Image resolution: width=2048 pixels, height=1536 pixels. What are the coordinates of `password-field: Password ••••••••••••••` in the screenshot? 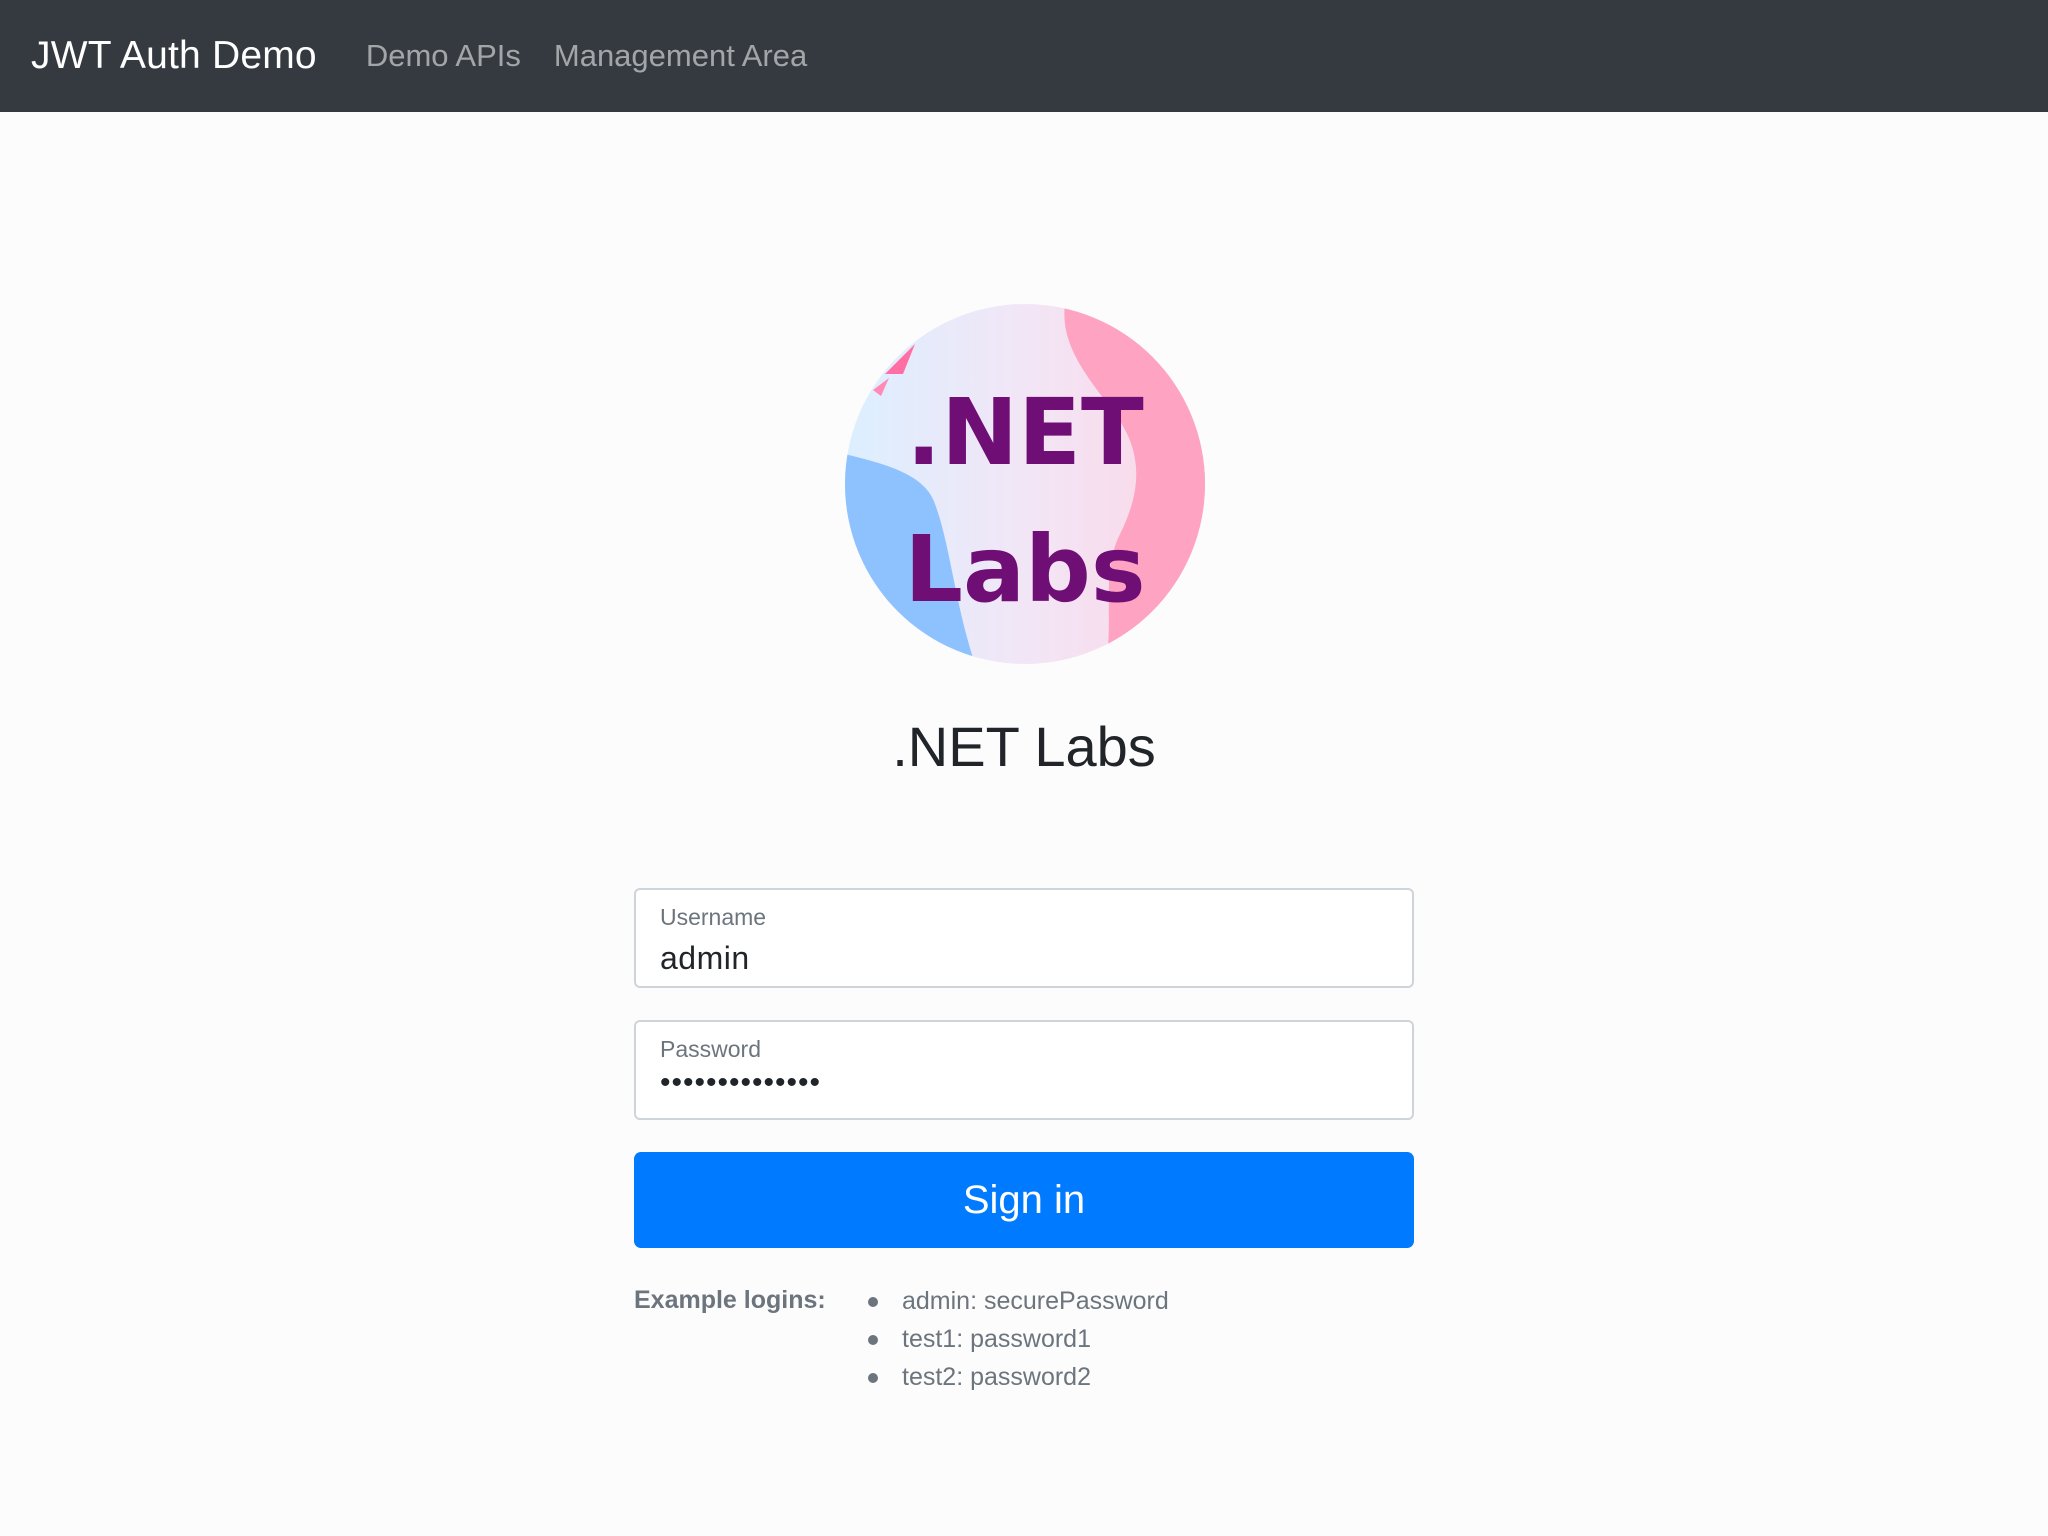 It's located at (1024, 1070).